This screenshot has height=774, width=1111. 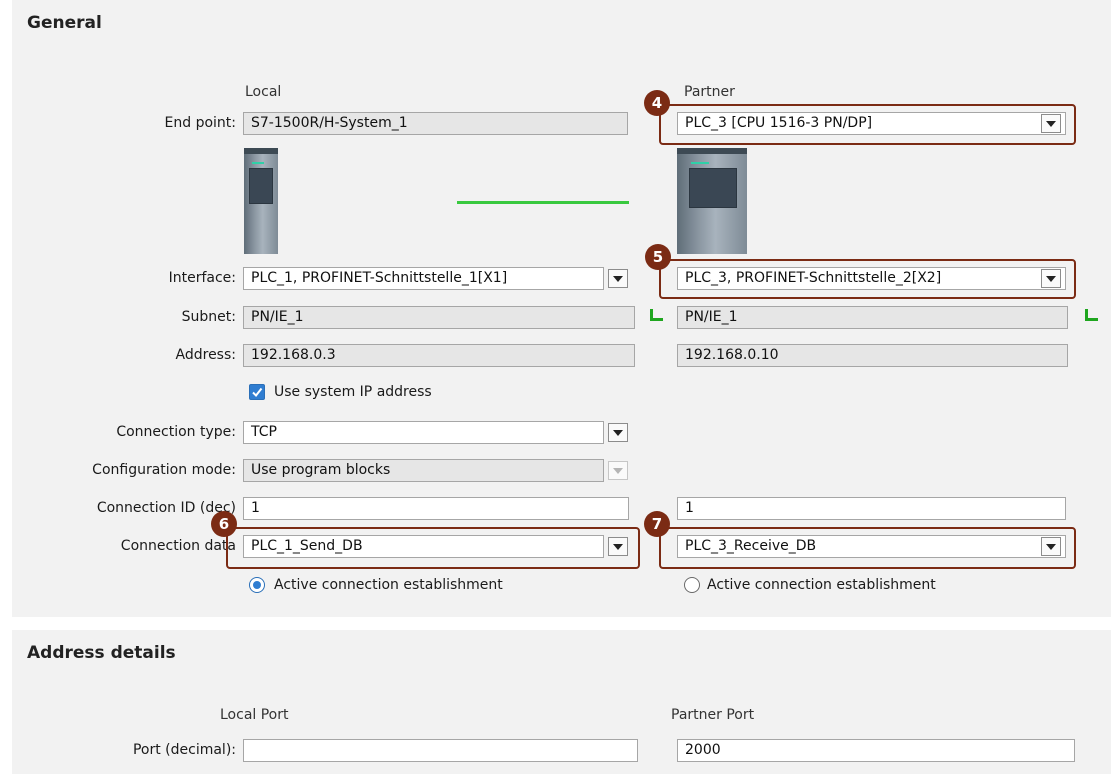 What do you see at coordinates (178, 546) in the screenshot?
I see `connection-data-label: Connection data` at bounding box center [178, 546].